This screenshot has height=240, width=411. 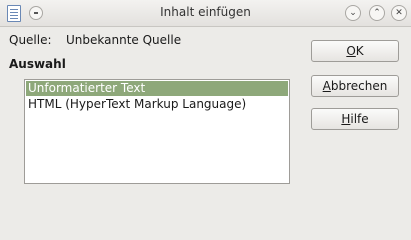 I want to click on source-value: Unbekannte Quelle, so click(x=124, y=40).